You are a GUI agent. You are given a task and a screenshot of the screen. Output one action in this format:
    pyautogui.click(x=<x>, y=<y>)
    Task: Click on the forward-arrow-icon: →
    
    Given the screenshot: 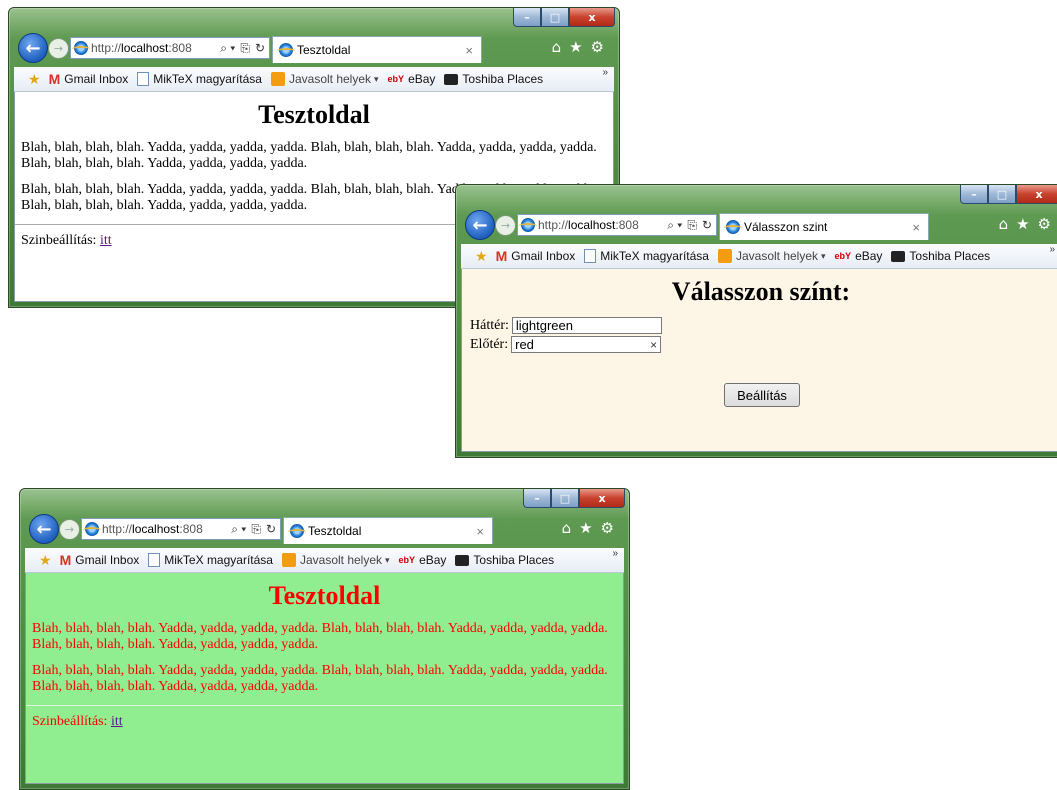 What is the action you would take?
    pyautogui.click(x=505, y=225)
    